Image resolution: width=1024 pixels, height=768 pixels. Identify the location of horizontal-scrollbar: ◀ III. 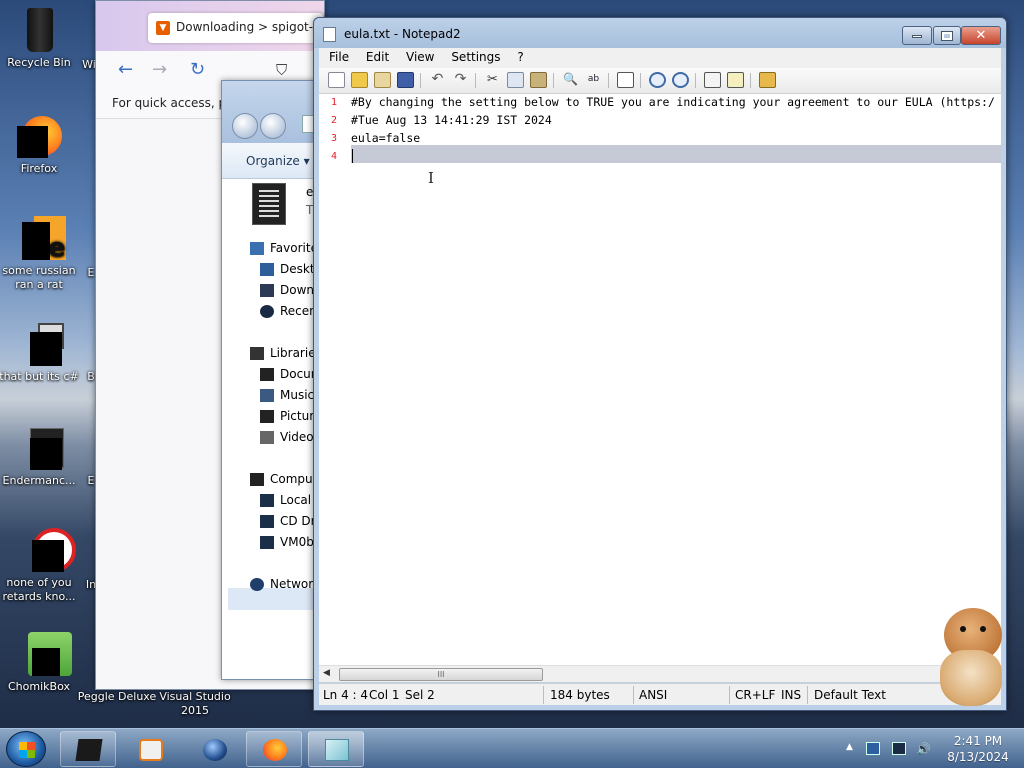
(660, 673).